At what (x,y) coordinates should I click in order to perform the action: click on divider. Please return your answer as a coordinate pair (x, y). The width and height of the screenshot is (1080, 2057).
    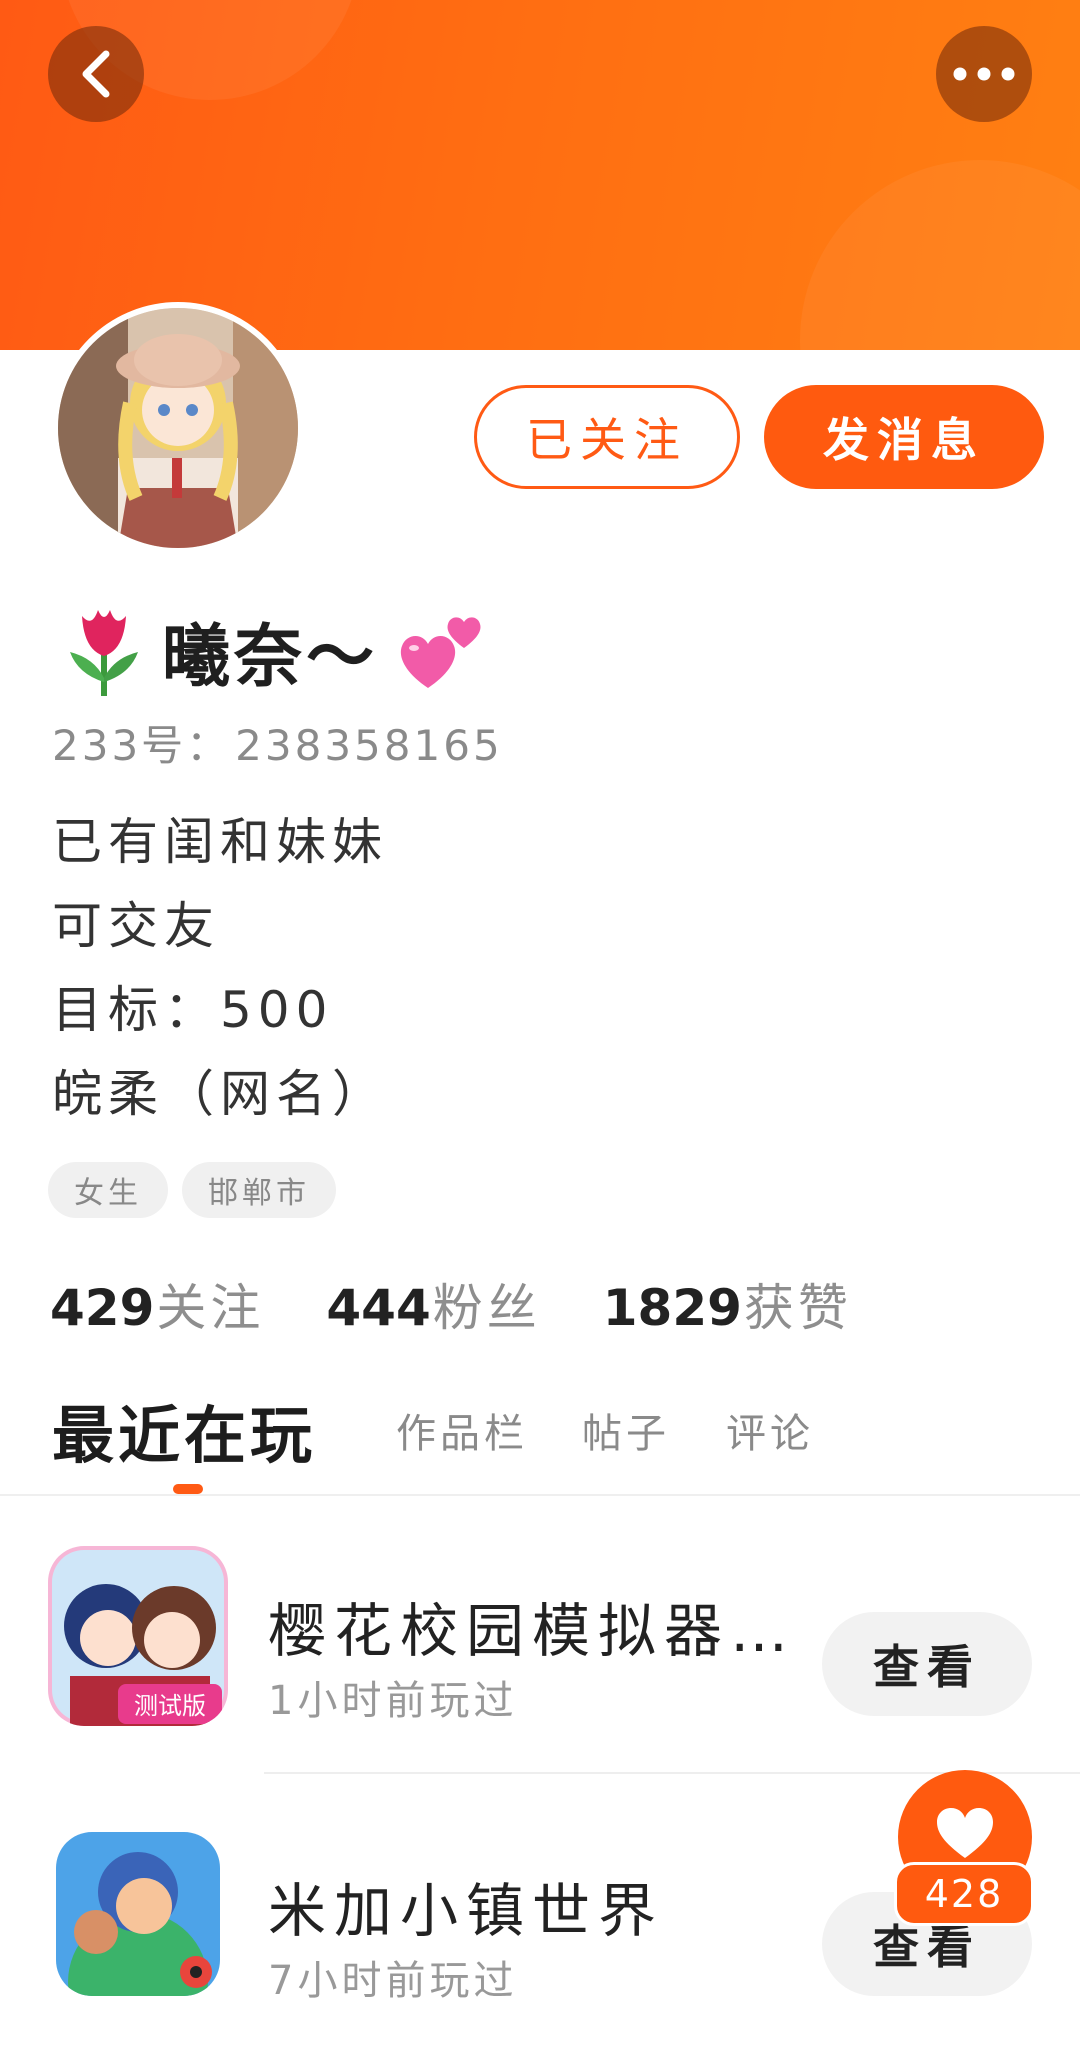
    Looking at the image, I should click on (540, 1495).